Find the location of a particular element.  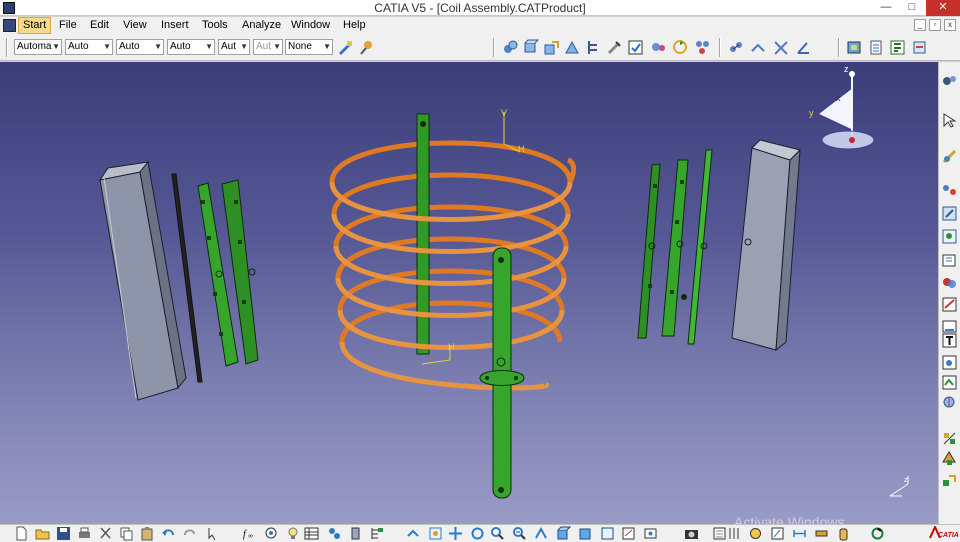

drawing-icon is located at coordinates (777, 533).